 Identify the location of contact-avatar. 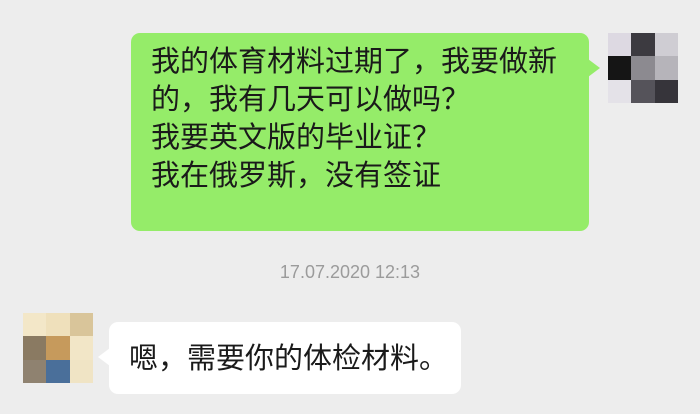
(58, 348).